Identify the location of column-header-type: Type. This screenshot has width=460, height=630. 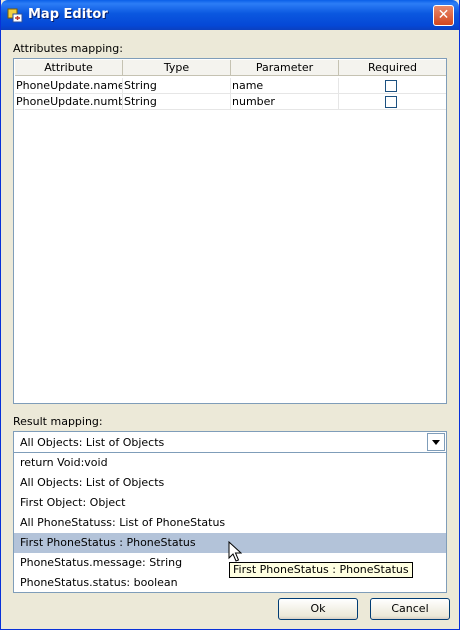
(177, 68).